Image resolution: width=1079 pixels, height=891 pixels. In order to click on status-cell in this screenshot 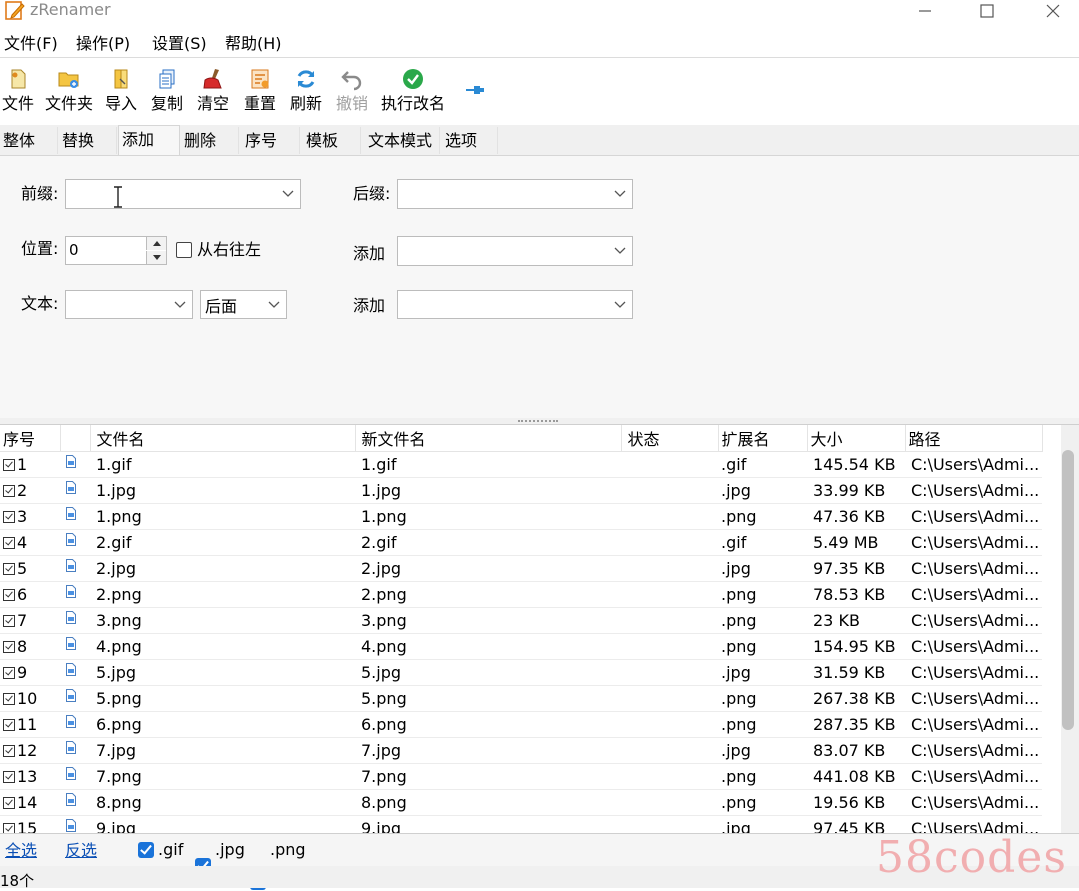, I will do `click(669, 620)`.